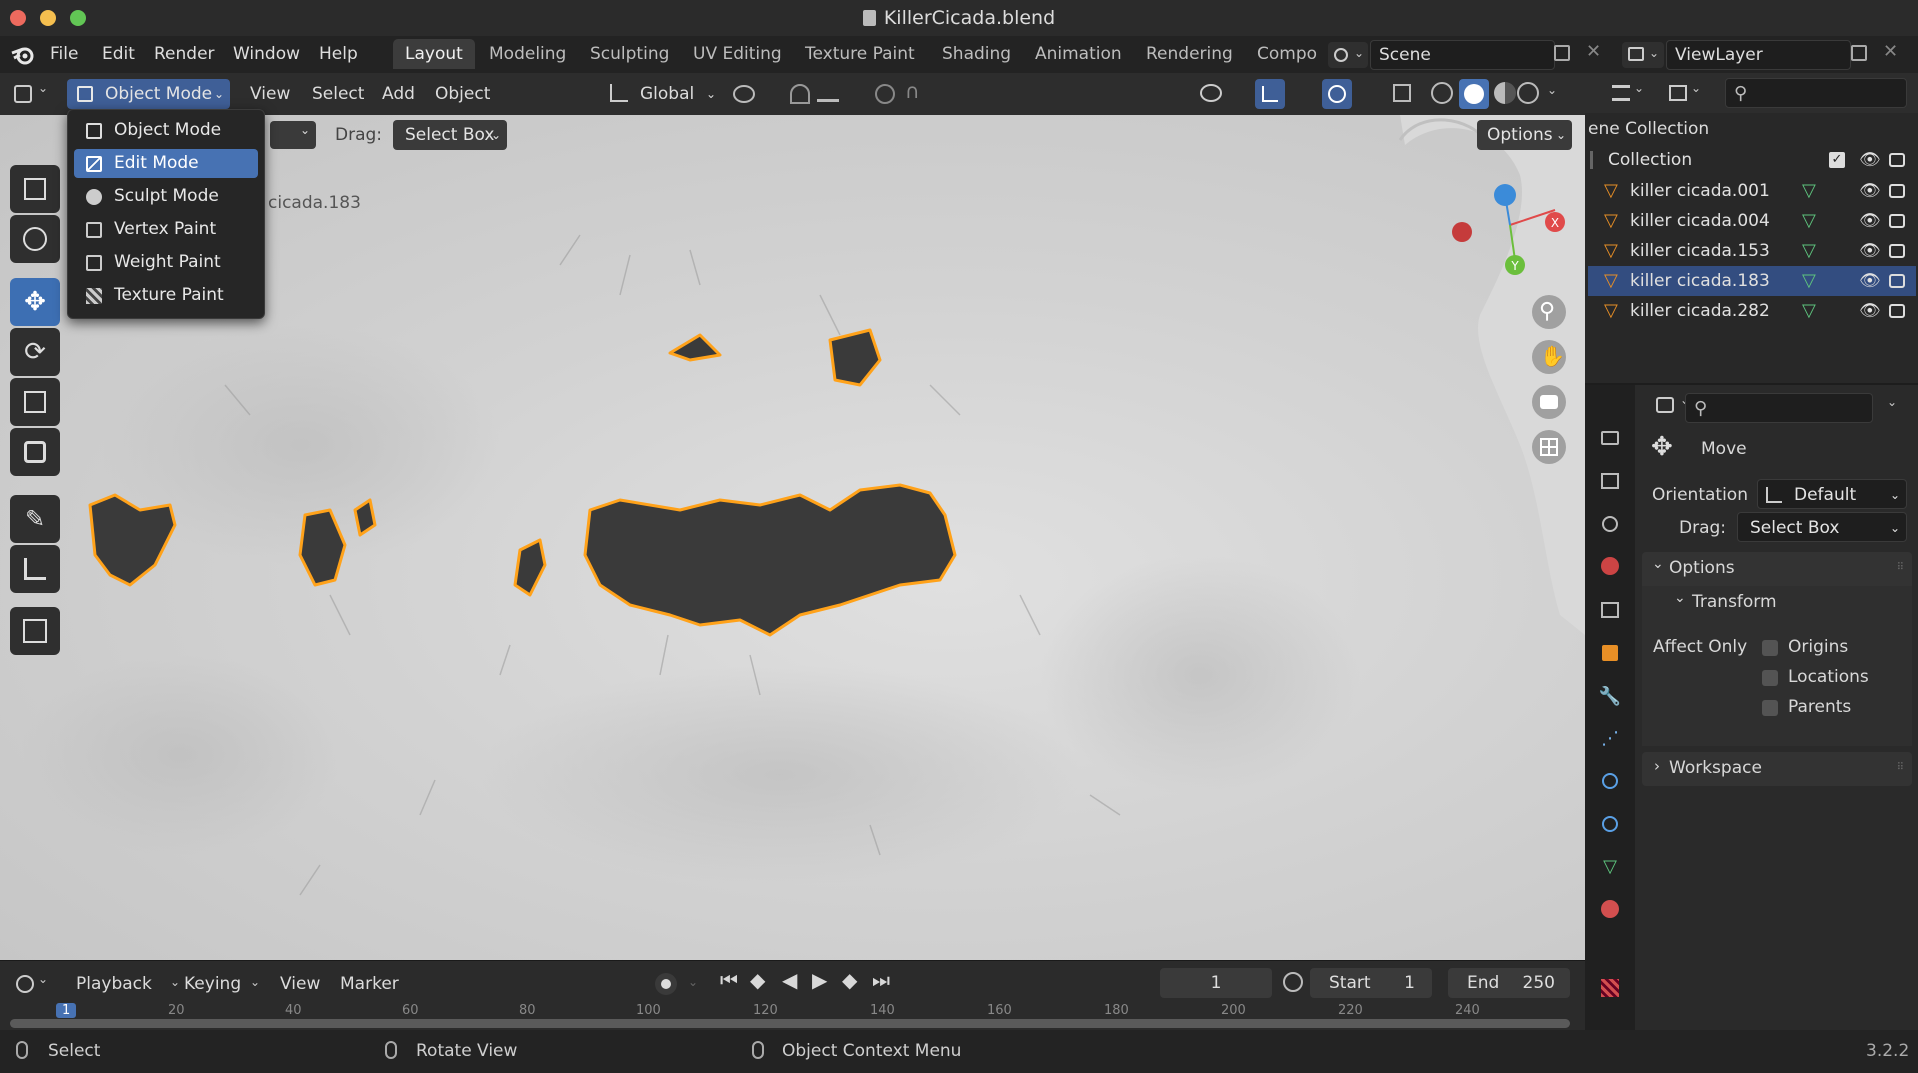  I want to click on solid-shading-button, so click(1474, 94).